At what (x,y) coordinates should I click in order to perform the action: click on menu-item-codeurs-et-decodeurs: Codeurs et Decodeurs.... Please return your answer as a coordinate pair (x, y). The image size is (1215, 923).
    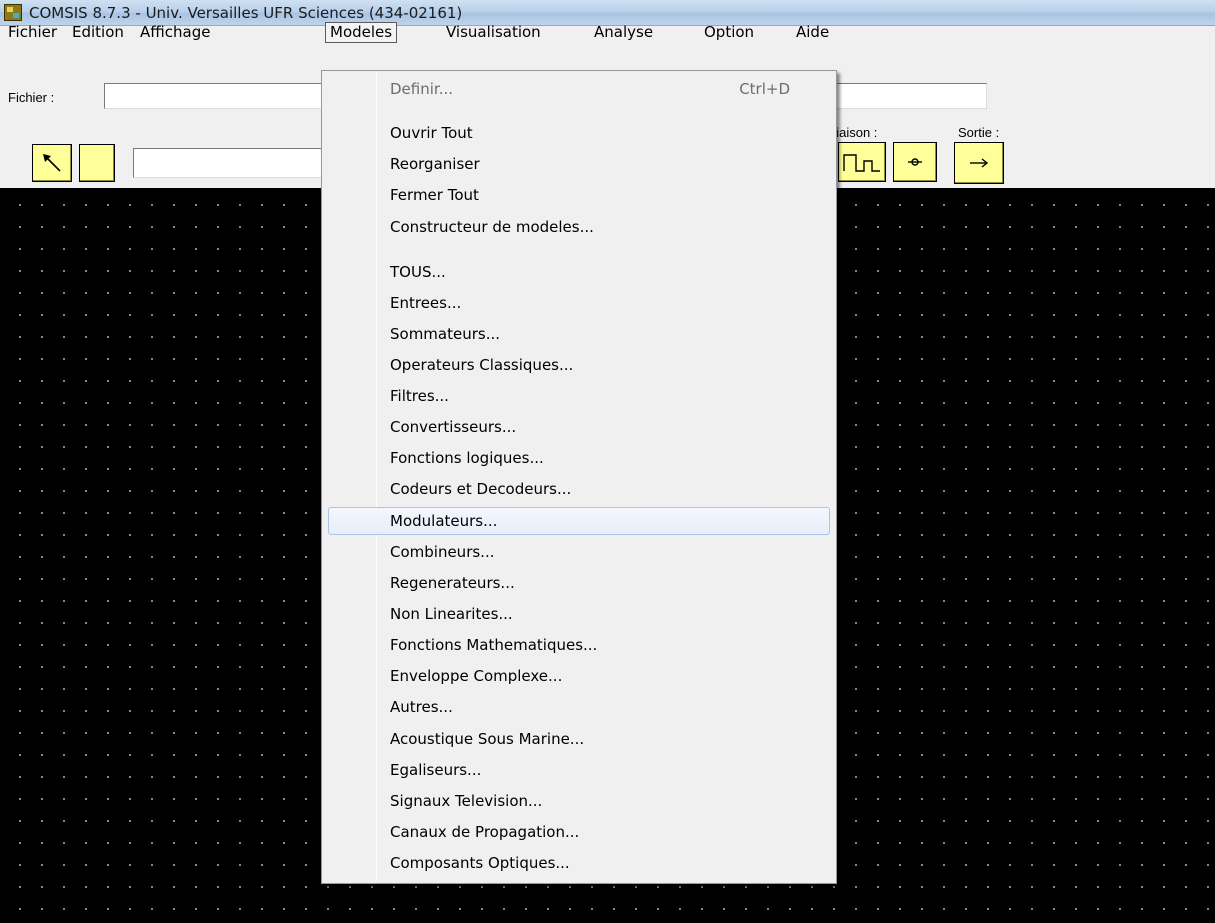
    Looking at the image, I should click on (579, 489).